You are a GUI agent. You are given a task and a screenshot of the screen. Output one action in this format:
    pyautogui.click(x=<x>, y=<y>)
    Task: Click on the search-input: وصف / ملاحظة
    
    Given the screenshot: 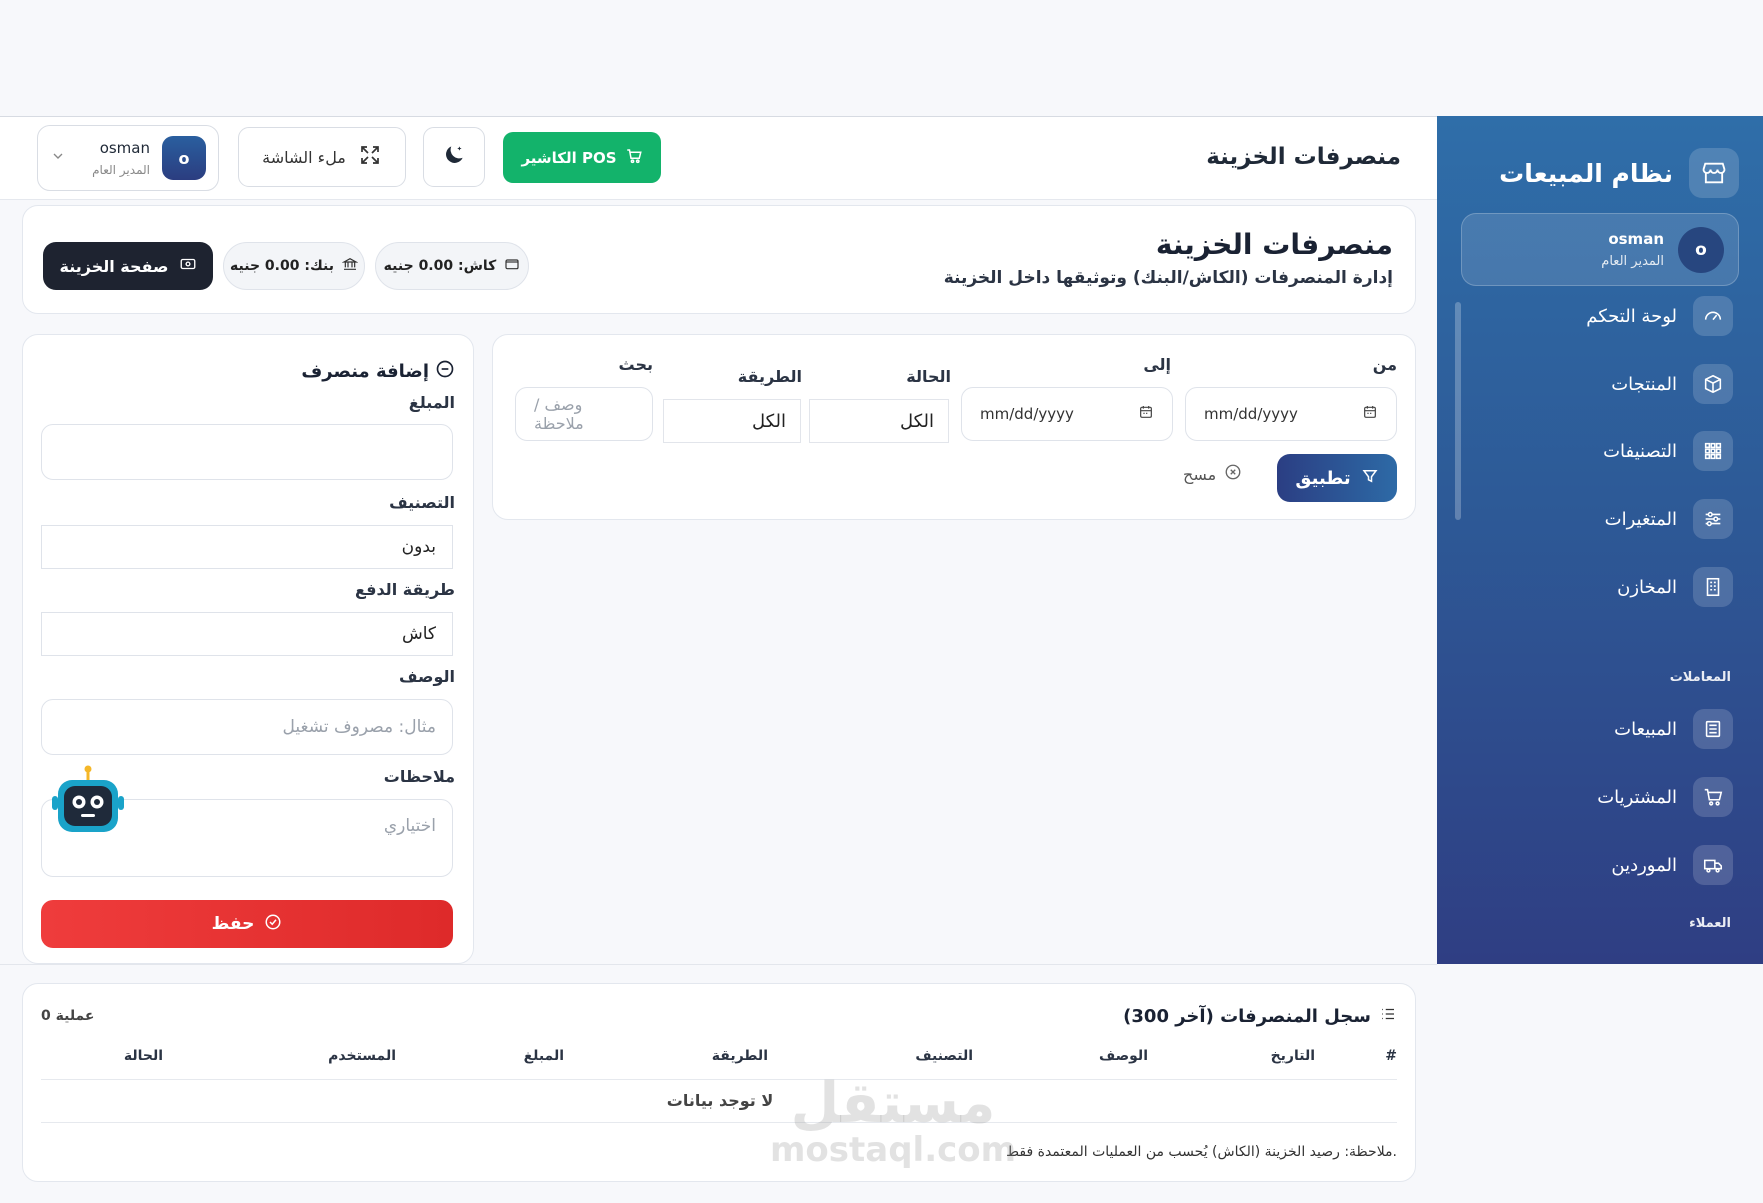 What is the action you would take?
    pyautogui.click(x=584, y=414)
    